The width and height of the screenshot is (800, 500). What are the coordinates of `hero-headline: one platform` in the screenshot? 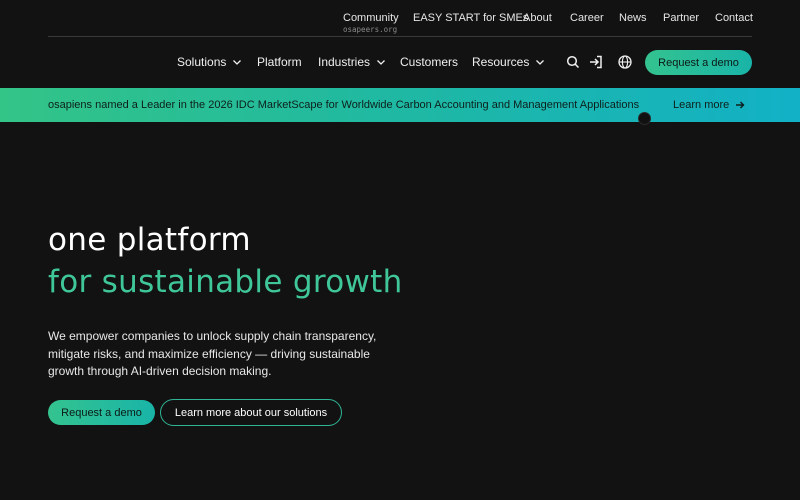 It's located at (149, 240).